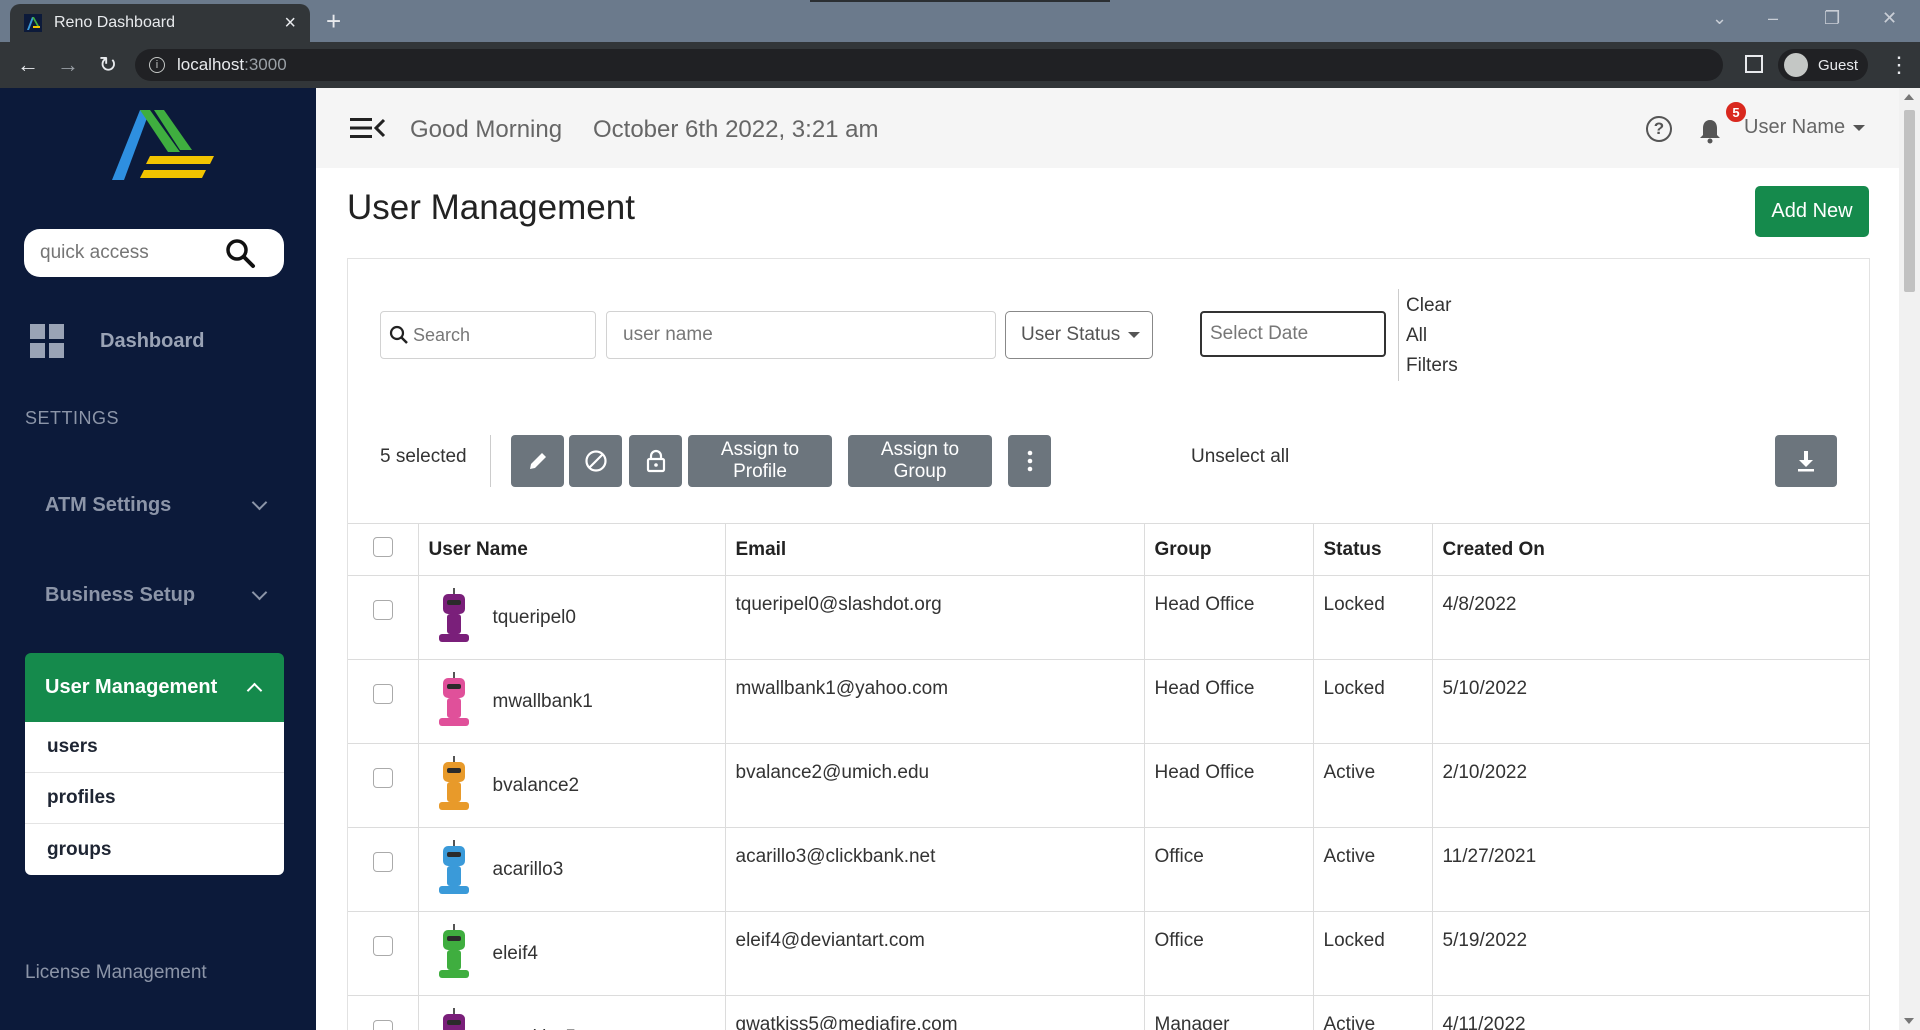 The image size is (1920, 1030). Describe the element at coordinates (1432, 365) in the screenshot. I see `clear-label-line: Filters` at that location.